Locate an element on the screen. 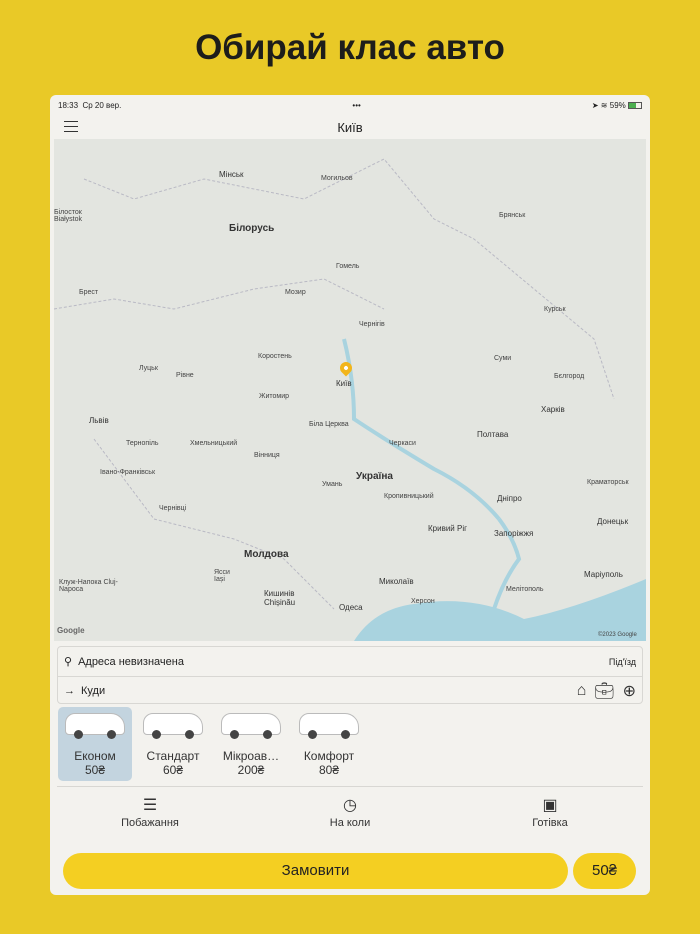 Image resolution: width=700 pixels, height=934 pixels. map-label-ternopil: Тернопіль is located at coordinates (142, 443).